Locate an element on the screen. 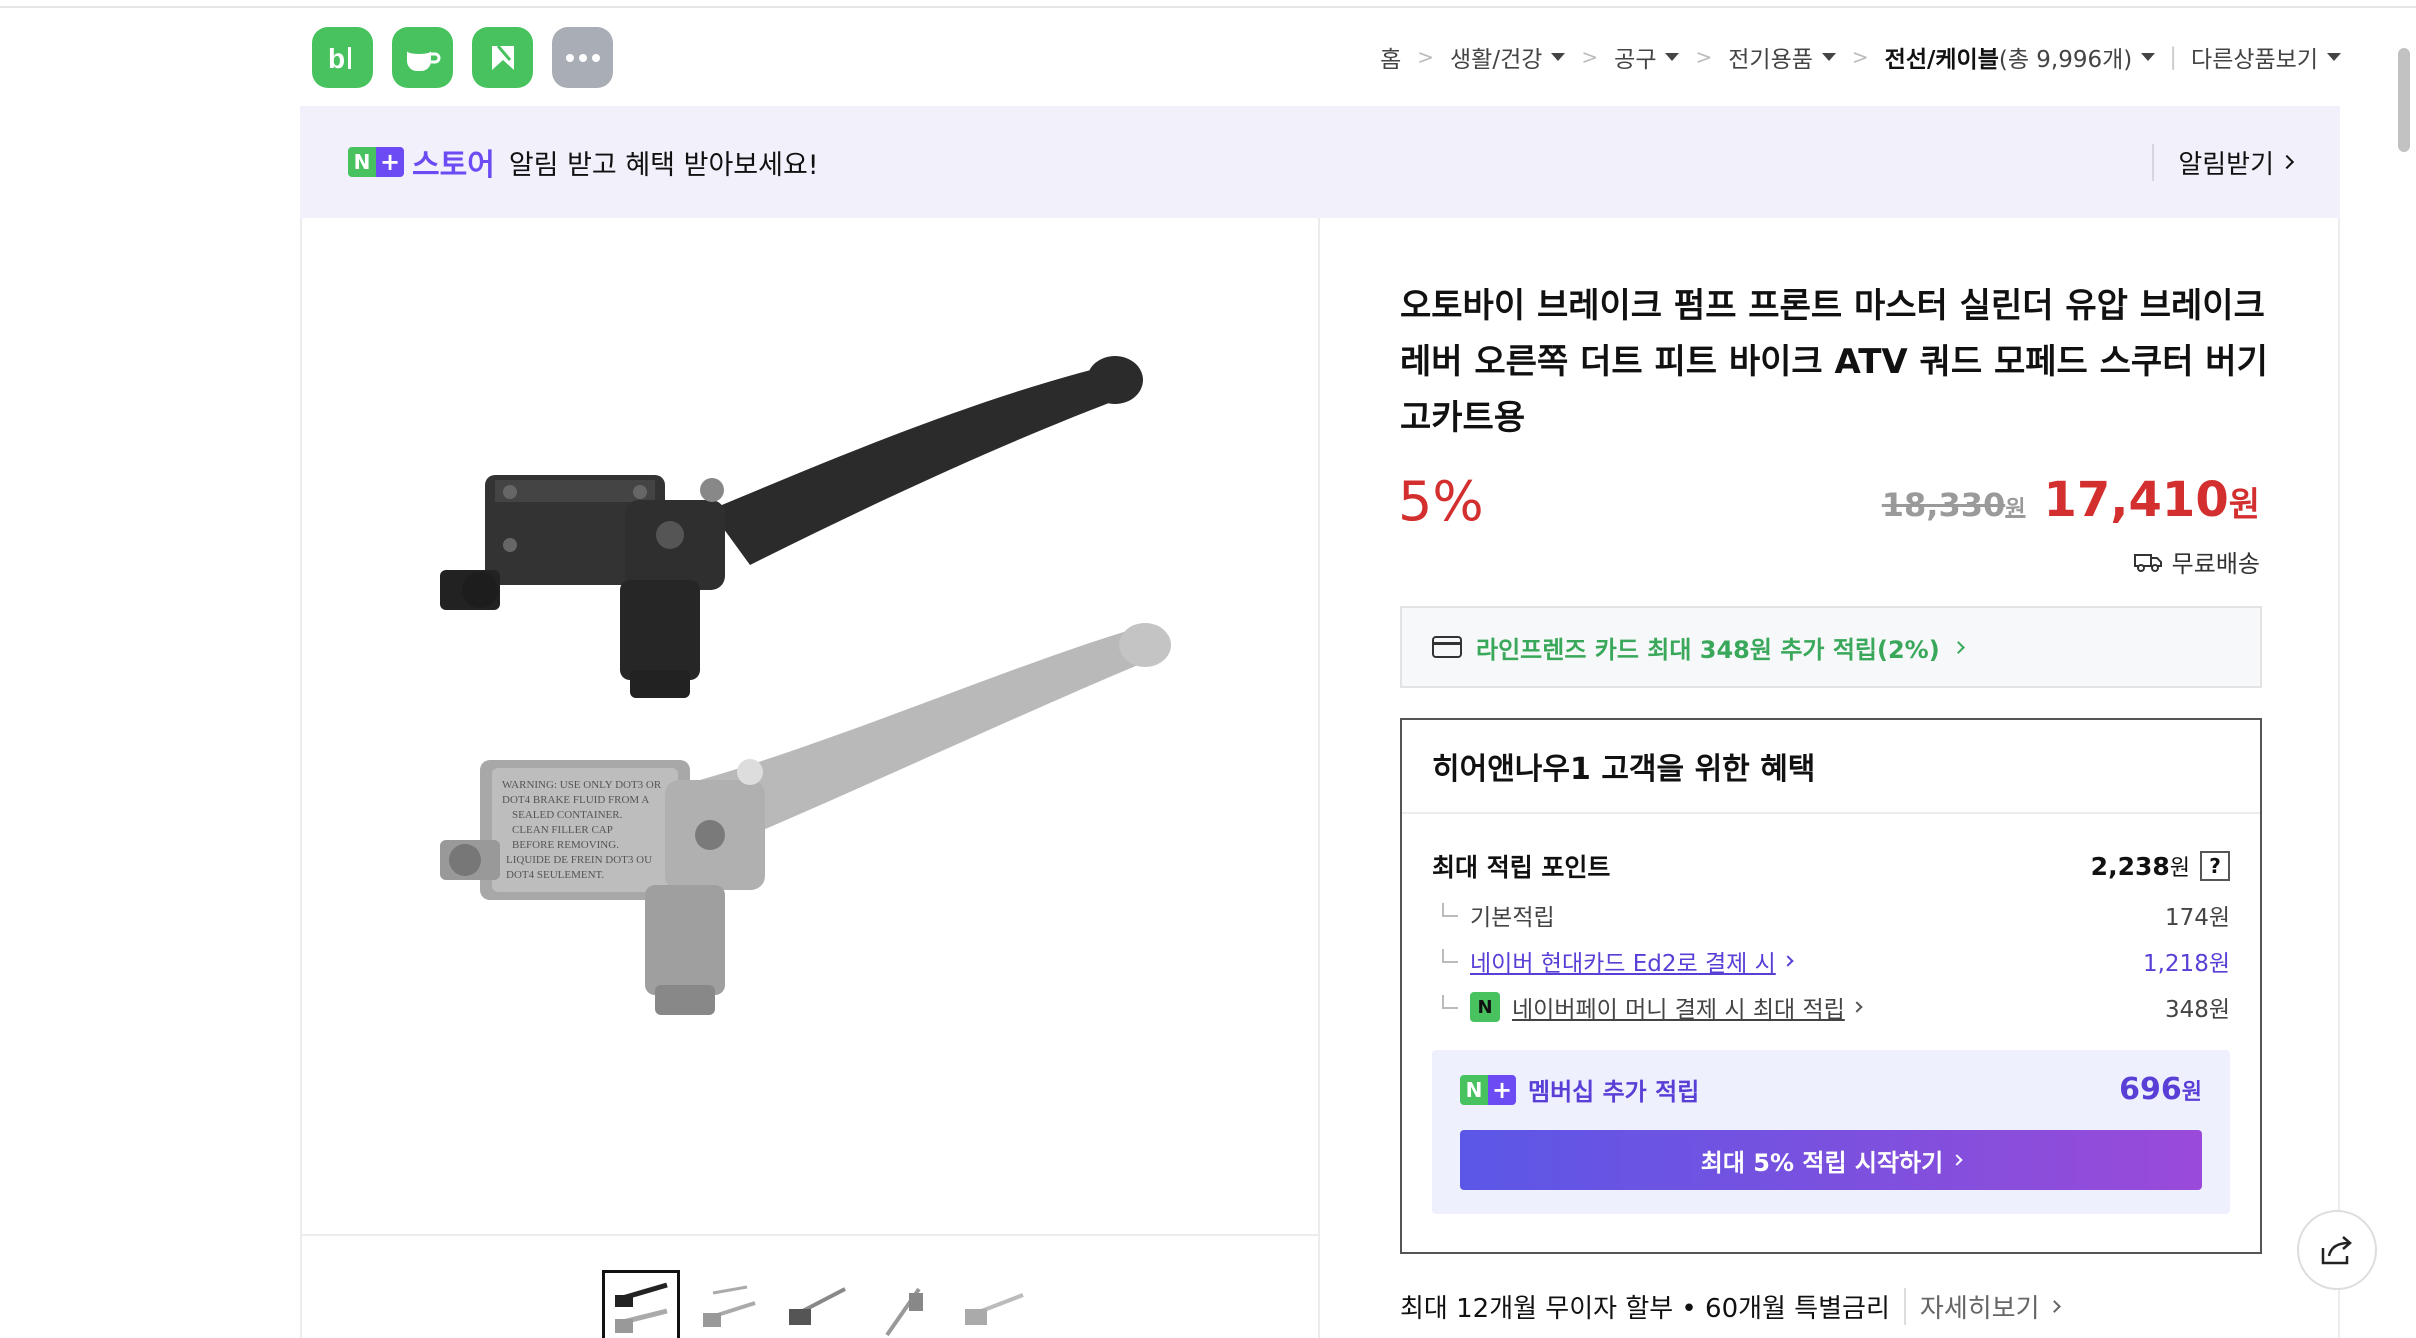 The image size is (2416, 1338). details-label: 자세히보기 is located at coordinates (1979, 1309).